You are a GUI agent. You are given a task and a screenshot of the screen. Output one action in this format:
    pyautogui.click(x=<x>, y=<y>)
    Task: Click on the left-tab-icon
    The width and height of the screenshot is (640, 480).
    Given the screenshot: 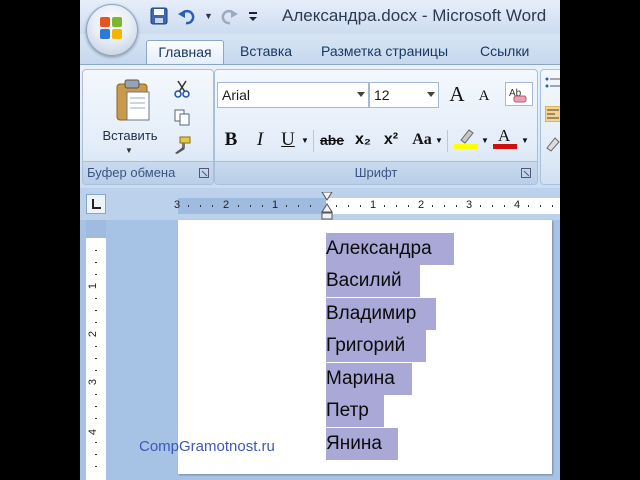 What is the action you would take?
    pyautogui.click(x=96, y=204)
    